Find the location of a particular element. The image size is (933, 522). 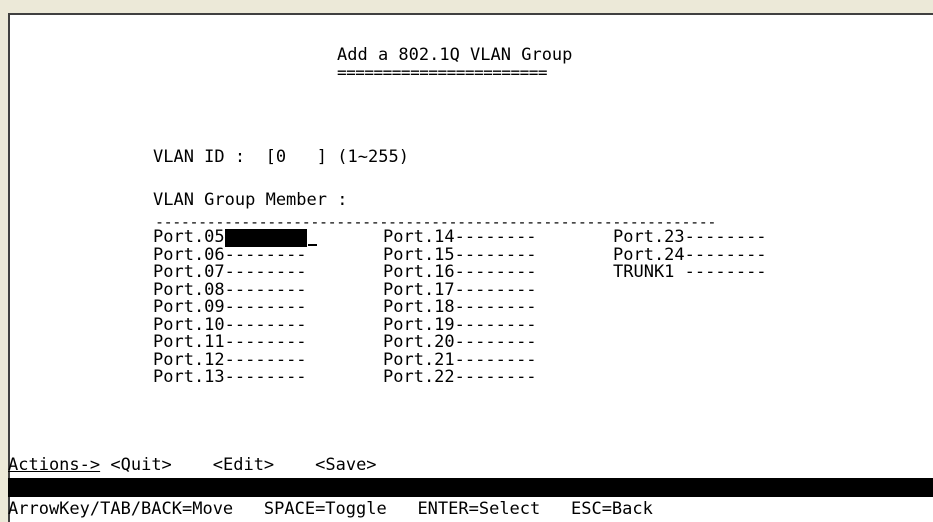

status-bar is located at coordinates (470, 487).